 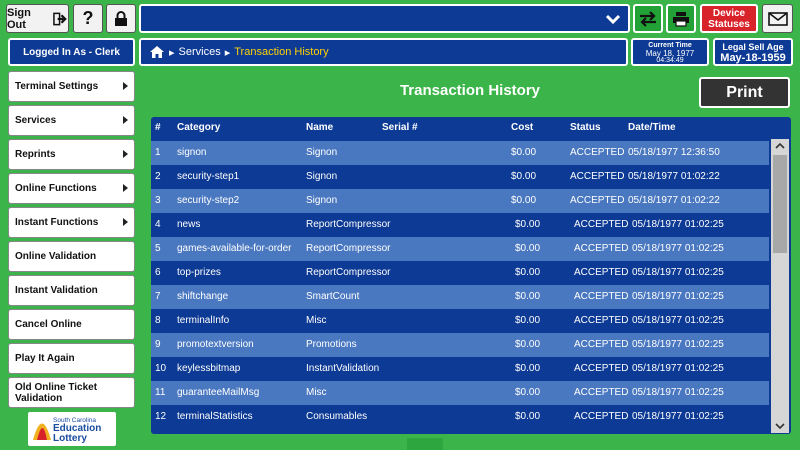 What do you see at coordinates (121, 18) in the screenshot?
I see `lock-button` at bounding box center [121, 18].